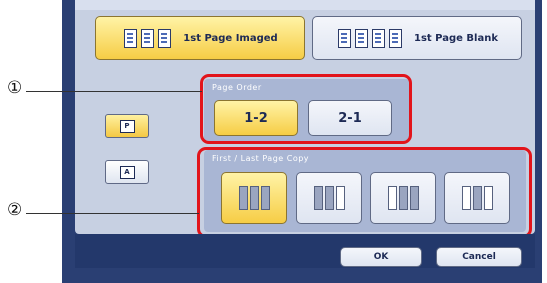 This screenshot has height=283, width=547. I want to click on ok-label: OK, so click(381, 257).